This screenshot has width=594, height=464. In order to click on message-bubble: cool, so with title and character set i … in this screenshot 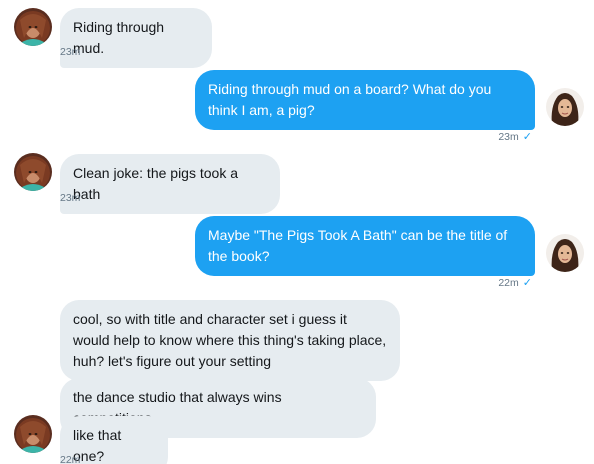, I will do `click(230, 340)`.